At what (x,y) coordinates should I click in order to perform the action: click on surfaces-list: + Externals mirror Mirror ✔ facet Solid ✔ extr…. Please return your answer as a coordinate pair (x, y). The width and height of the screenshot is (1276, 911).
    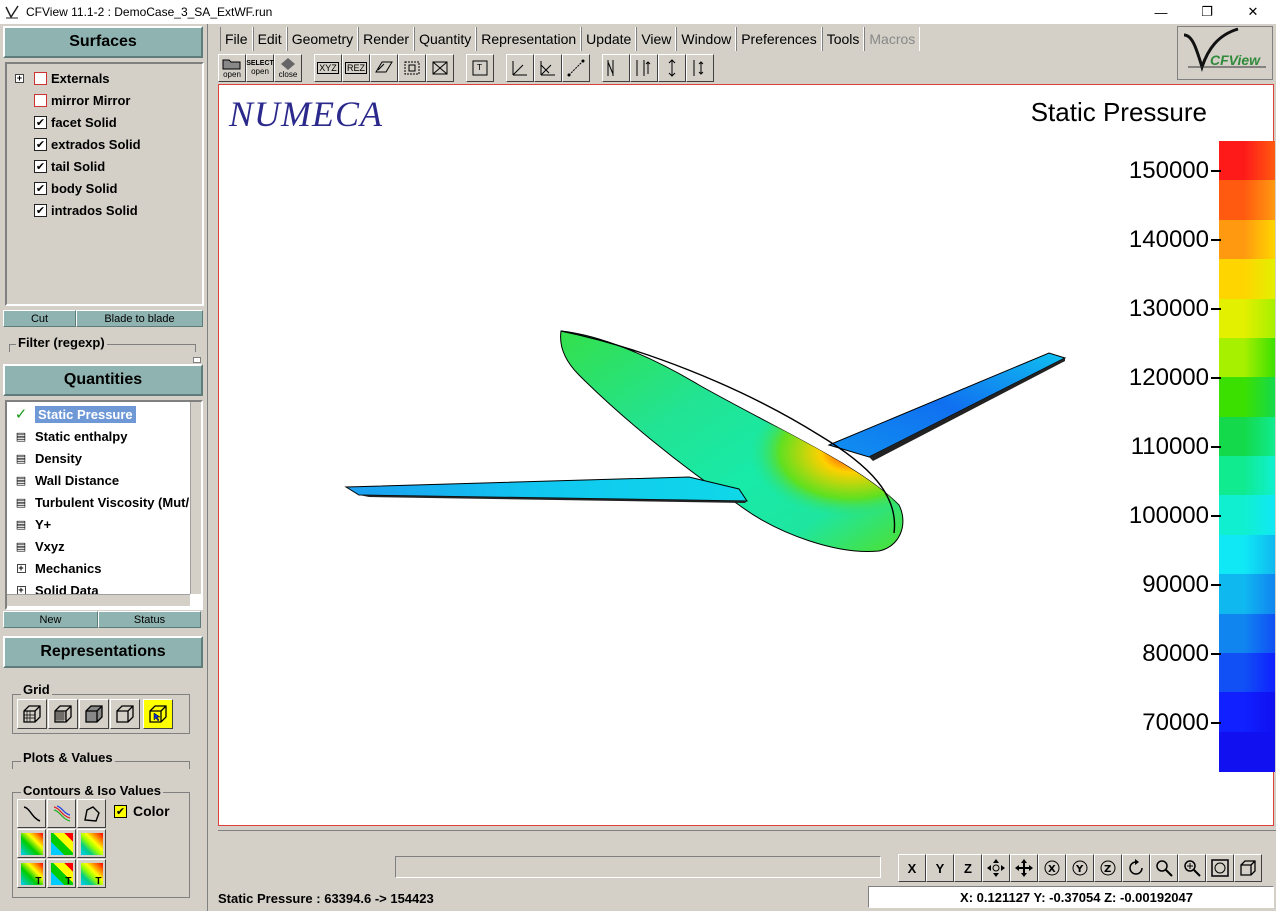
    Looking at the image, I should click on (104, 184).